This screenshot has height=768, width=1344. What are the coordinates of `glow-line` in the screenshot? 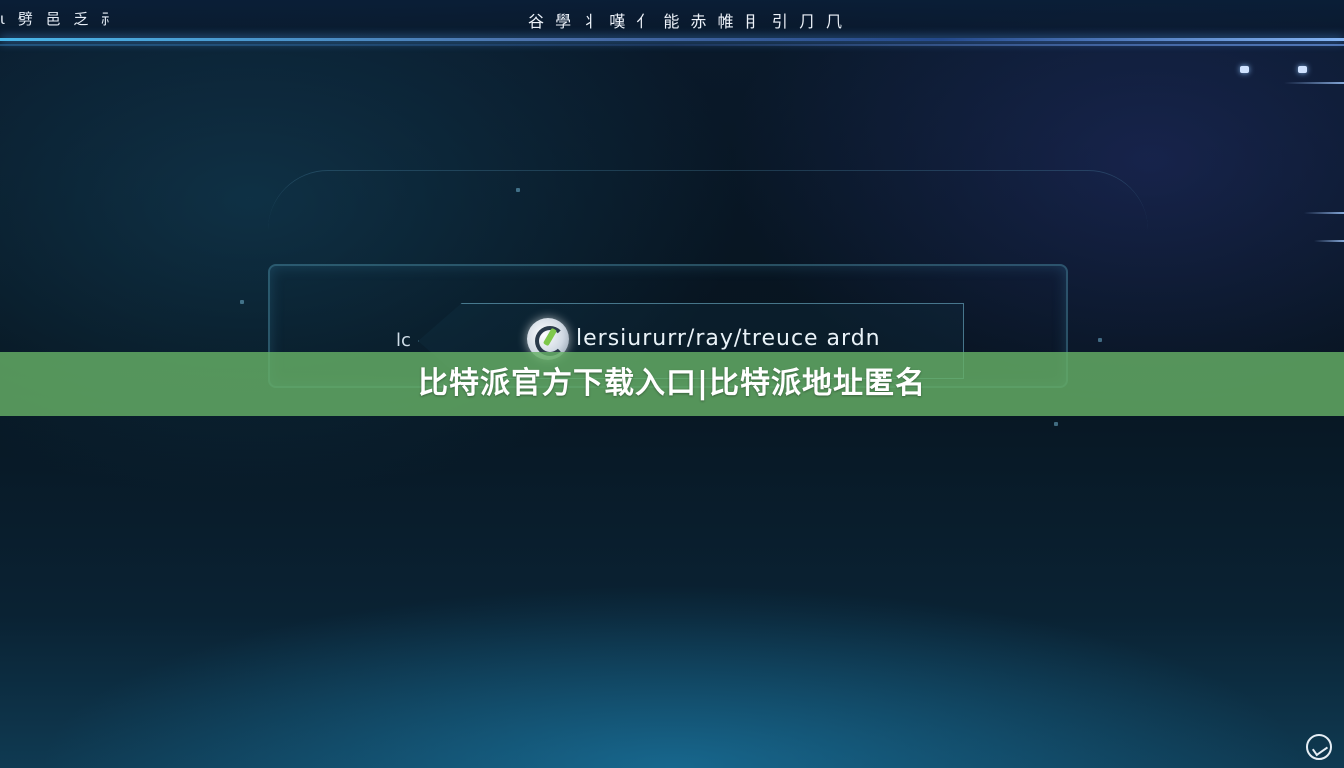 It's located at (672, 39).